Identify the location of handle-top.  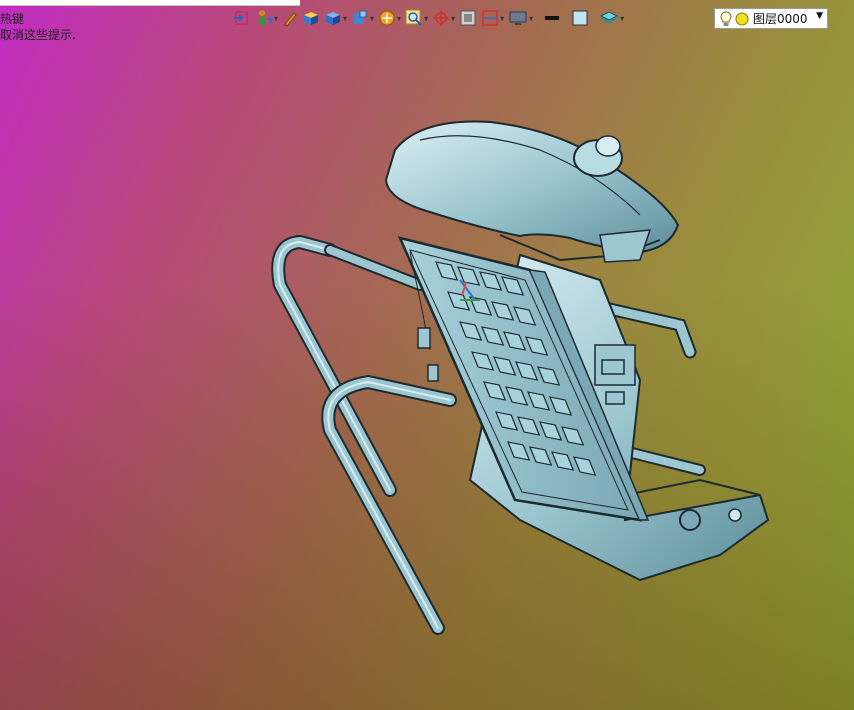
(532, 191).